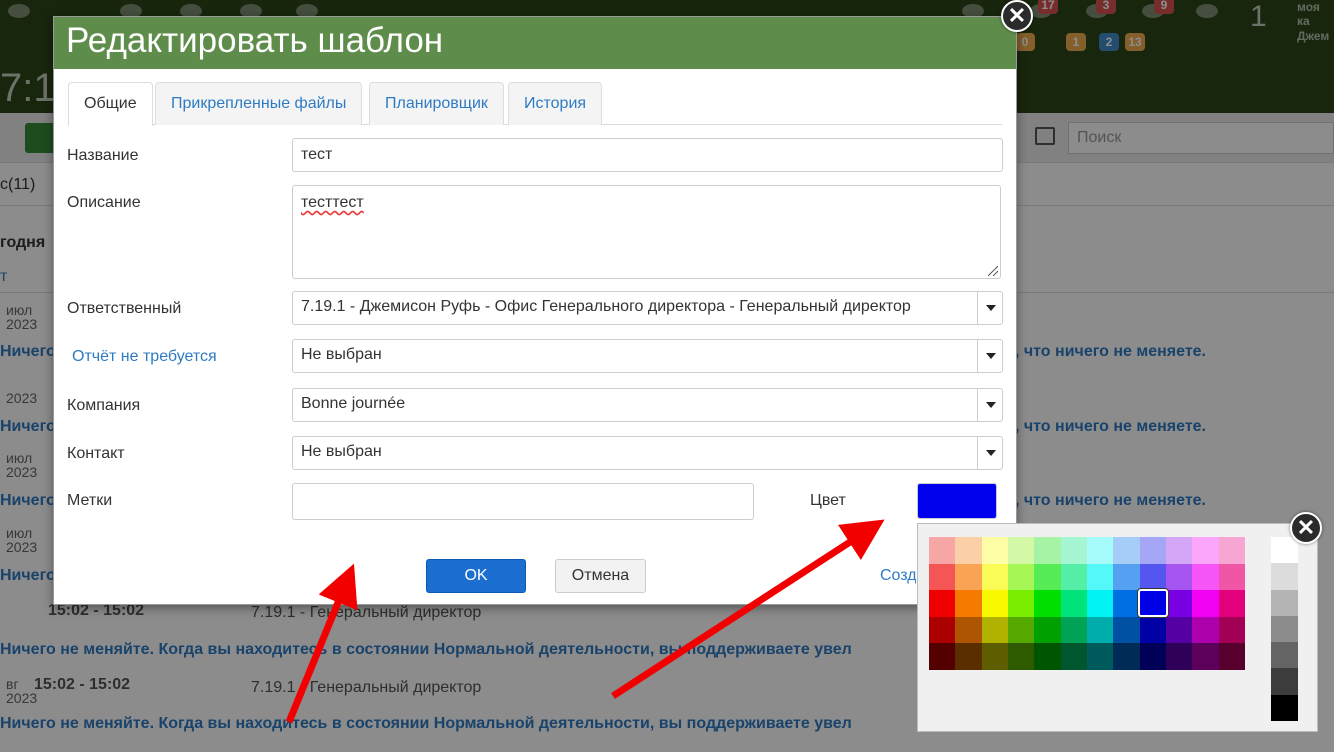  What do you see at coordinates (341, 451) in the screenshot?
I see `contact-value: Не выбран` at bounding box center [341, 451].